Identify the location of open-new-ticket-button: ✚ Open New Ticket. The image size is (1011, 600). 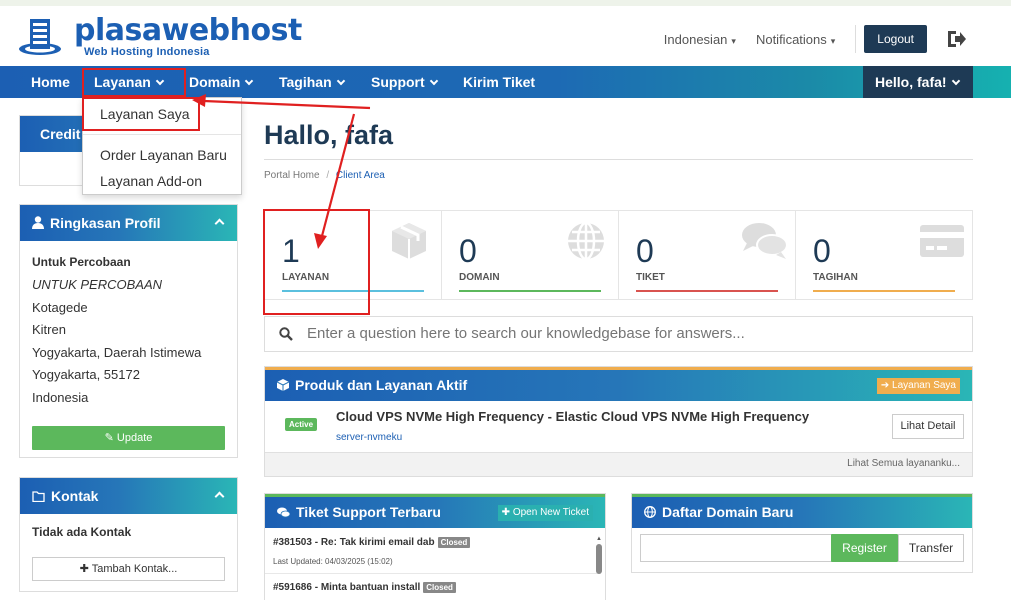
(545, 513).